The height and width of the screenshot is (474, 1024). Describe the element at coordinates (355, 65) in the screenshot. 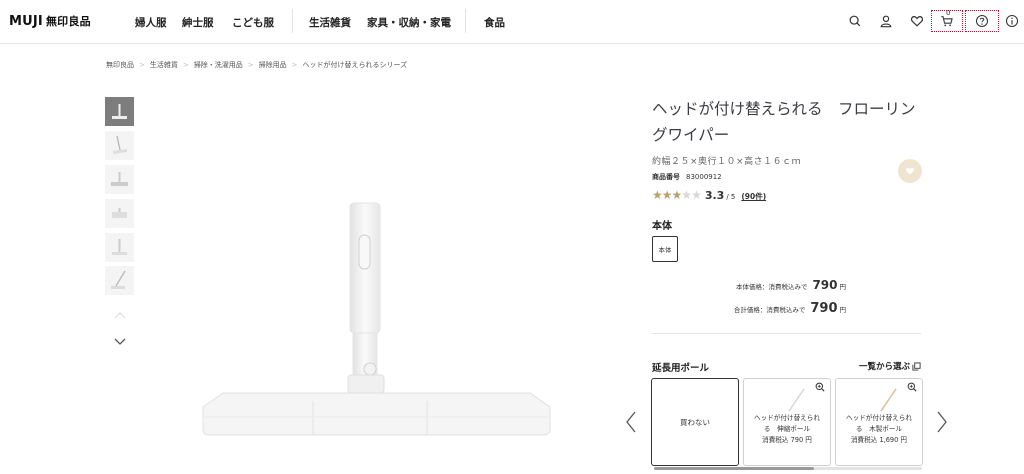

I see `breadcrumb-item: ヘッドが付け替えられるシリーズ` at that location.